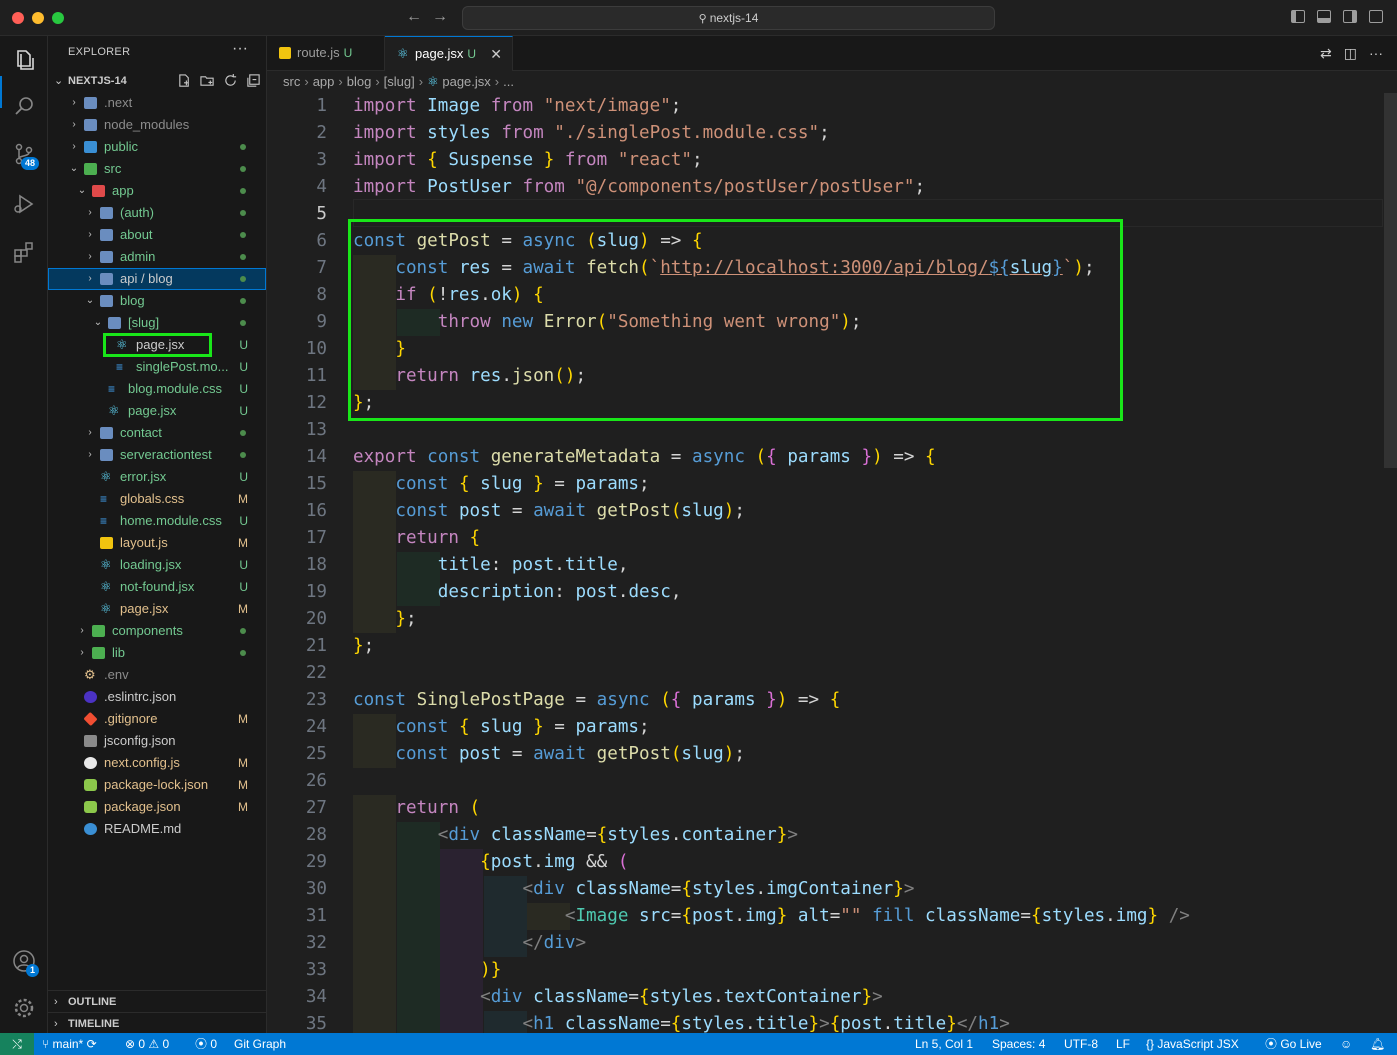 The height and width of the screenshot is (1055, 1397). What do you see at coordinates (944, 1044) in the screenshot?
I see `cursor-position: Ln 5, Col 1` at bounding box center [944, 1044].